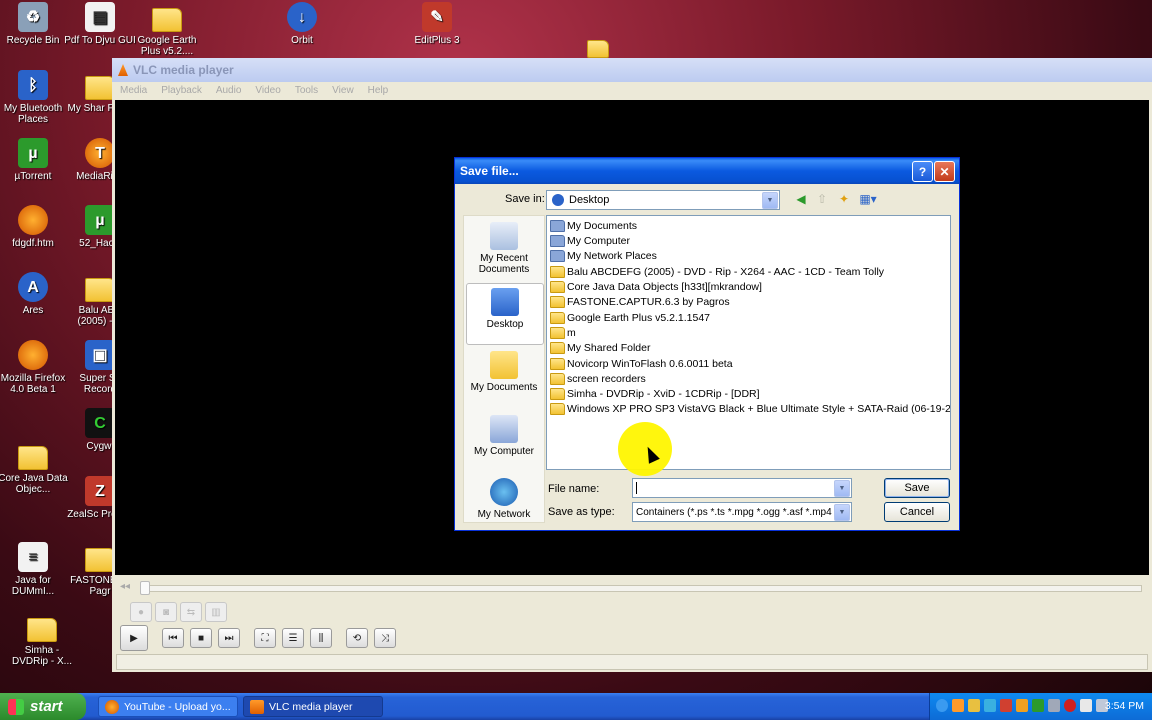  What do you see at coordinates (942, 705) in the screenshot?
I see `tray-expand-icon` at bounding box center [942, 705].